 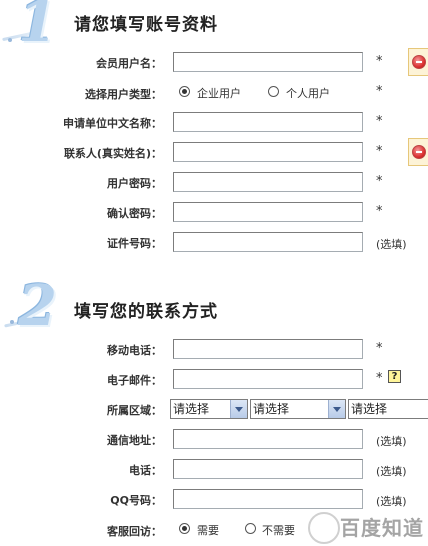 I want to click on radio-personal-user, so click(x=273, y=91).